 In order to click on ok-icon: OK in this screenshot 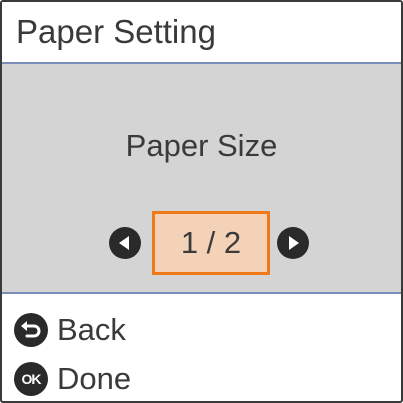, I will do `click(31, 379)`.